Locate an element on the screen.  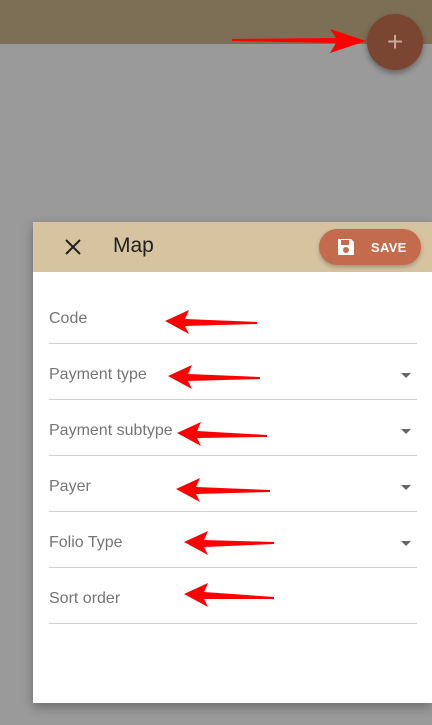
annotation-arrow-sort-order is located at coordinates (229, 595).